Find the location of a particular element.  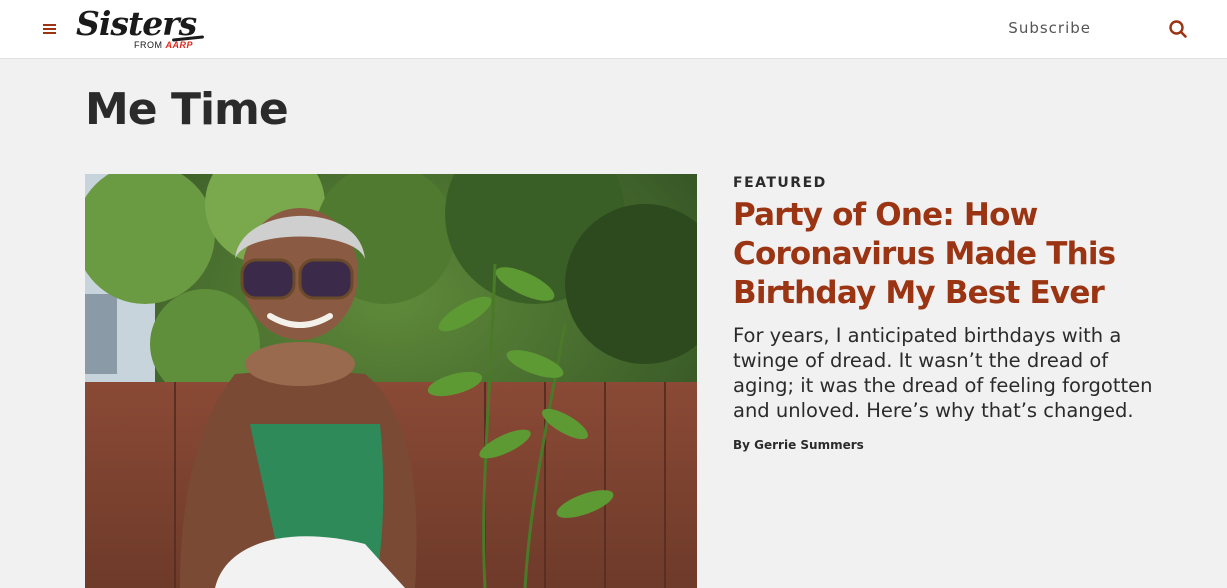

sisters-from-aarp-logo: Sisters FROM AARP is located at coordinates (142, 29).